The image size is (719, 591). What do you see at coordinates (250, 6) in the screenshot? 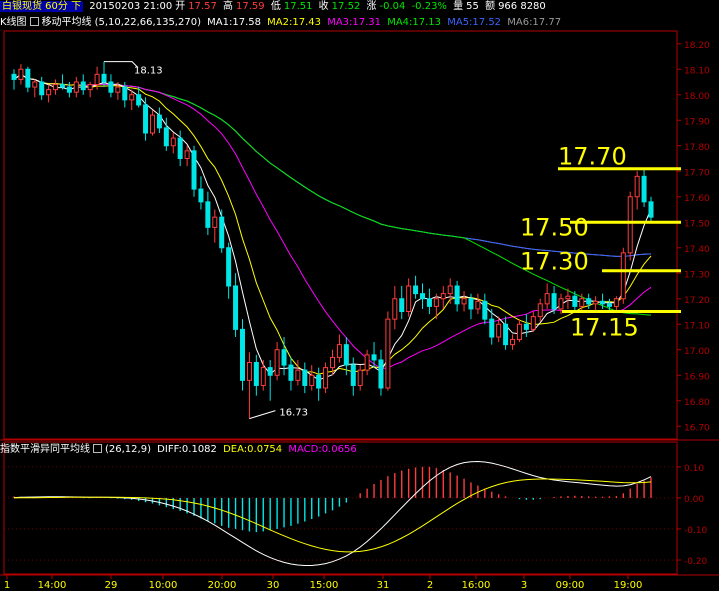
I see `high-value: 17.59` at bounding box center [250, 6].